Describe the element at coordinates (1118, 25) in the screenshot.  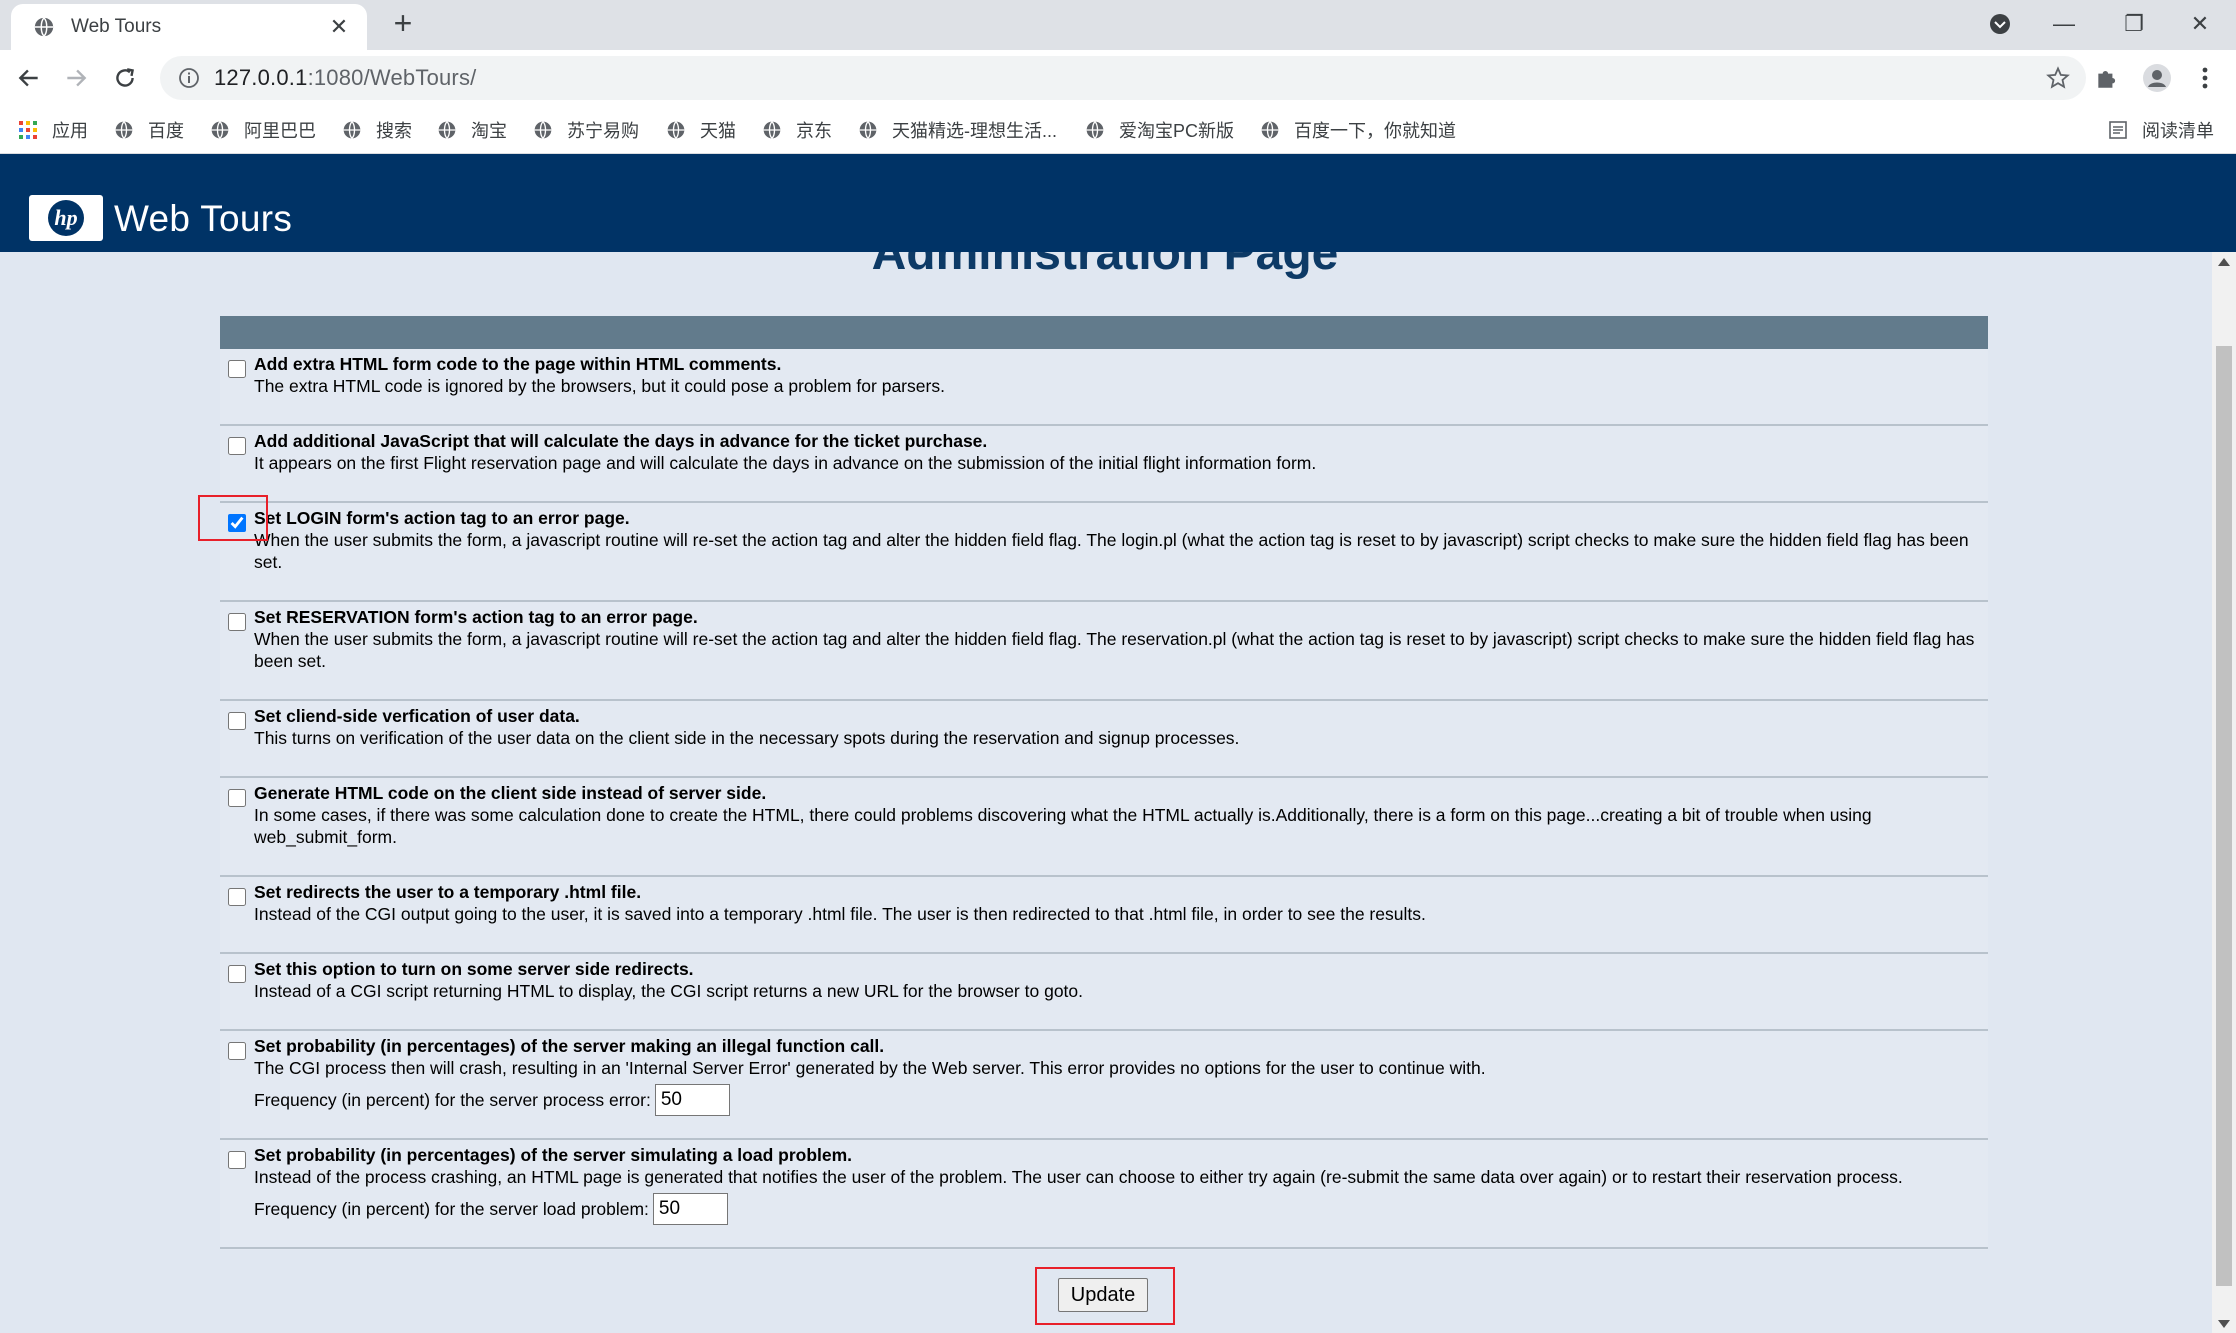
I see `tab-strip: Web Tours ✕ + — ❐ ✕` at that location.